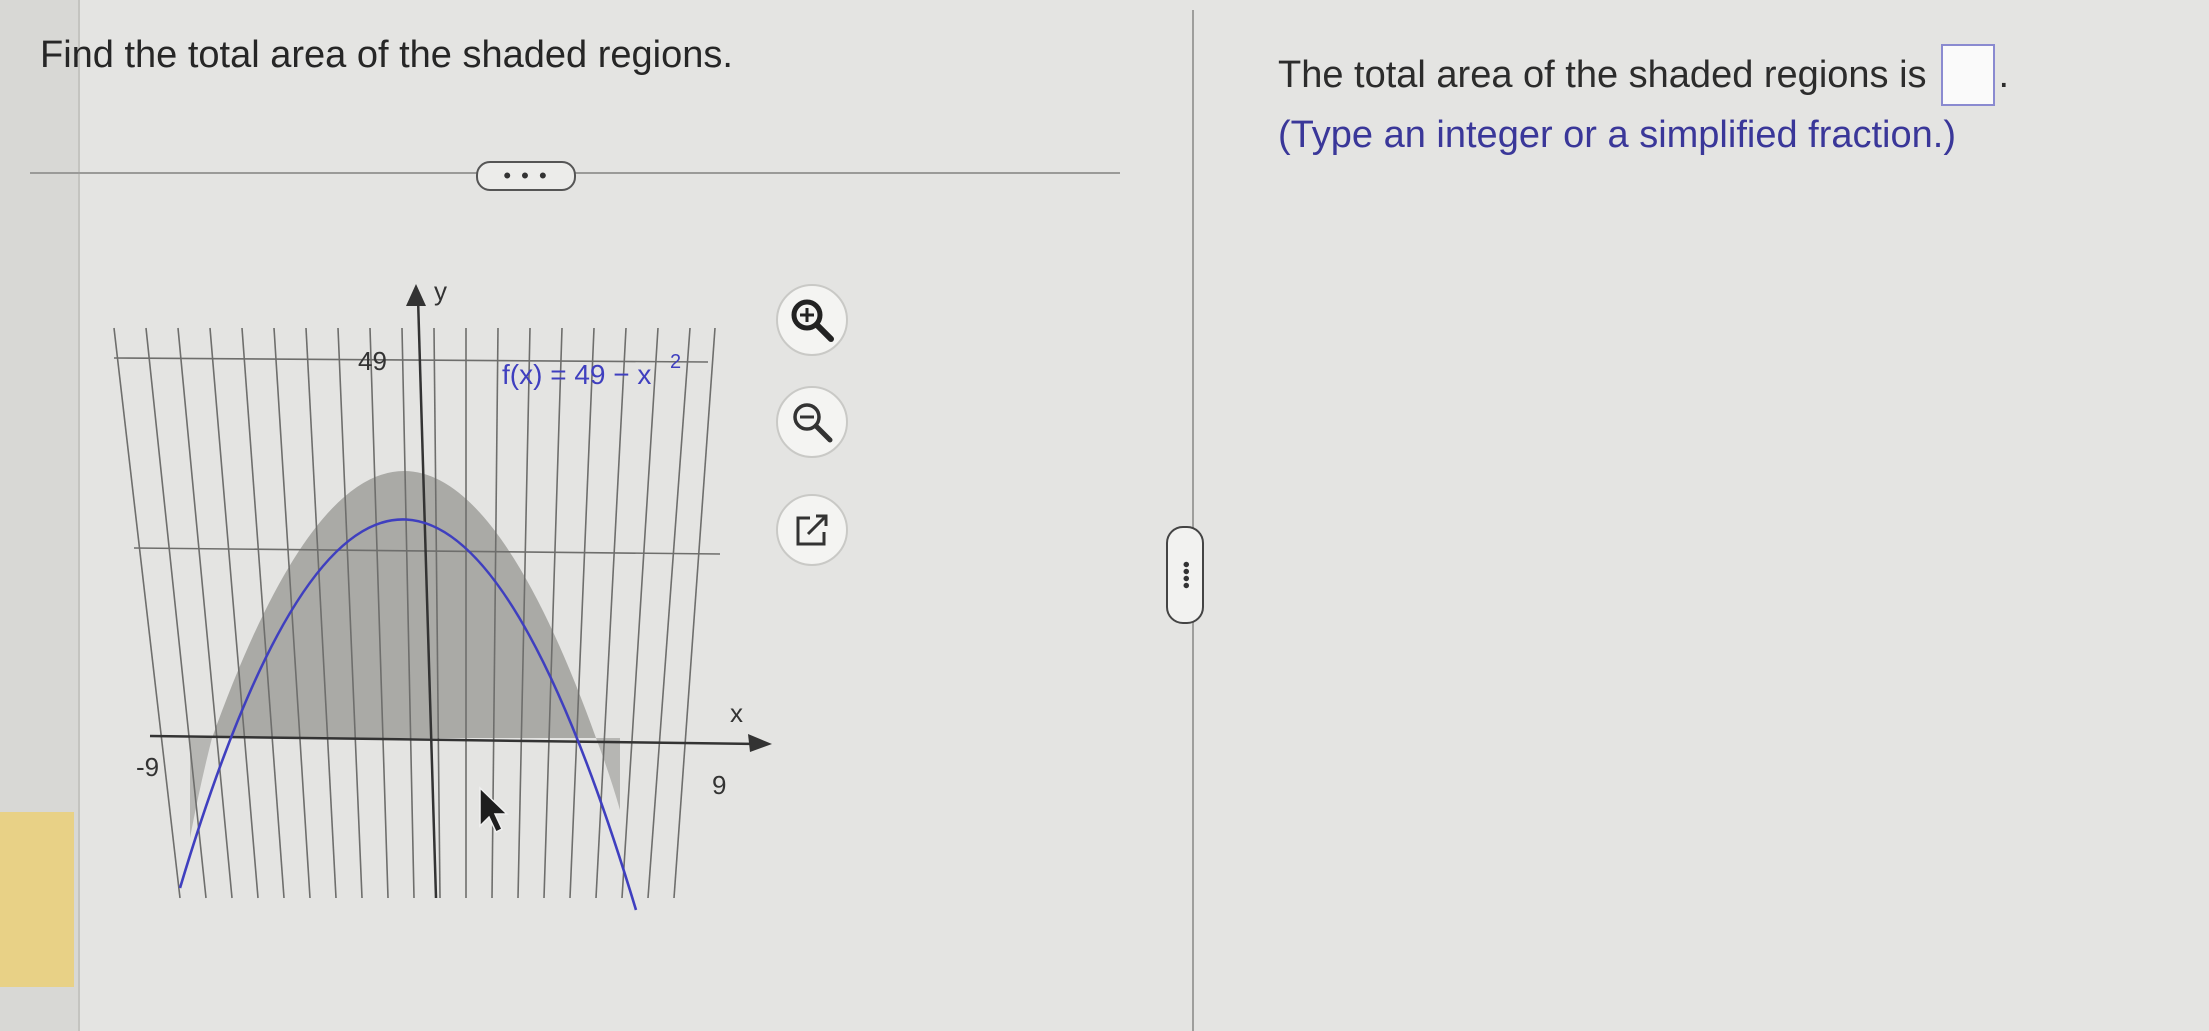 Image resolution: width=2209 pixels, height=1031 pixels. I want to click on show-more-button: • • •, so click(526, 176).